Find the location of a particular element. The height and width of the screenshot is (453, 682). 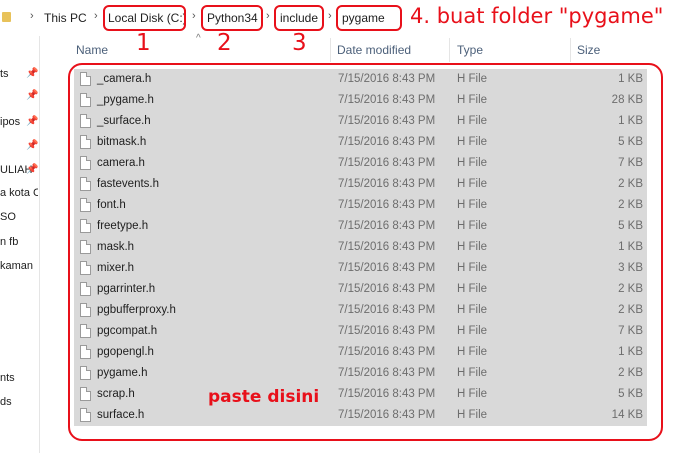

sidebar-item: ds is located at coordinates (19, 402).